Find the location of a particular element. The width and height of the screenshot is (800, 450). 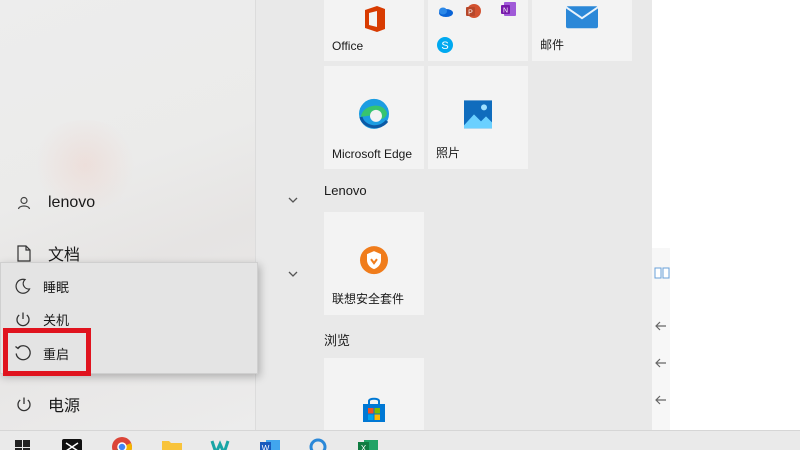

svg-text: W is located at coordinates (266, 447).